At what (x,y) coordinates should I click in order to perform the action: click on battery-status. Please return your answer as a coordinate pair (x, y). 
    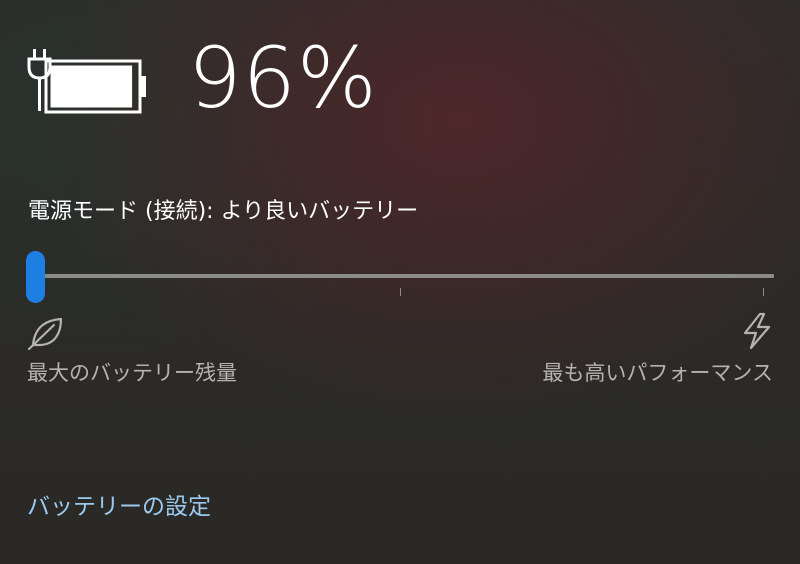
    Looking at the image, I should click on (87, 80).